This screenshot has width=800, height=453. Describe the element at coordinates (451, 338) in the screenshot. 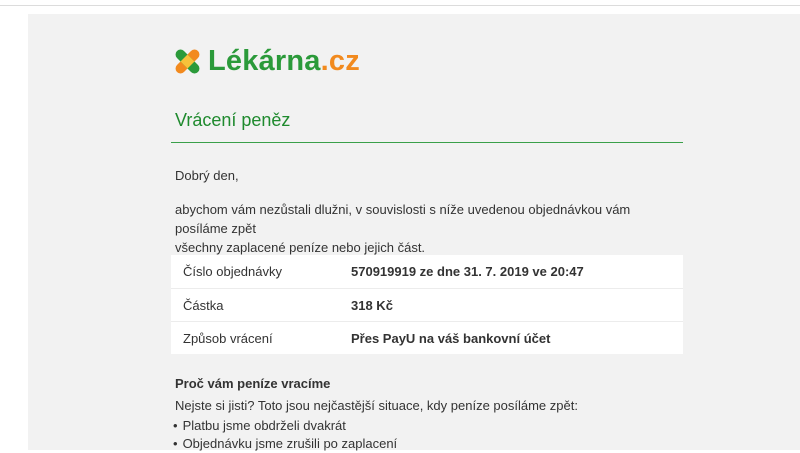

I see `detail-value: Přes PayU na váš bankovní účet` at that location.